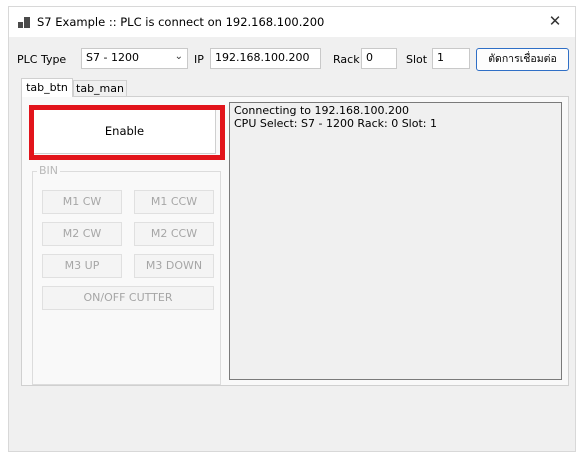 This screenshot has width=576, height=456. What do you see at coordinates (24, 22) in the screenshot?
I see `app-window-icon` at bounding box center [24, 22].